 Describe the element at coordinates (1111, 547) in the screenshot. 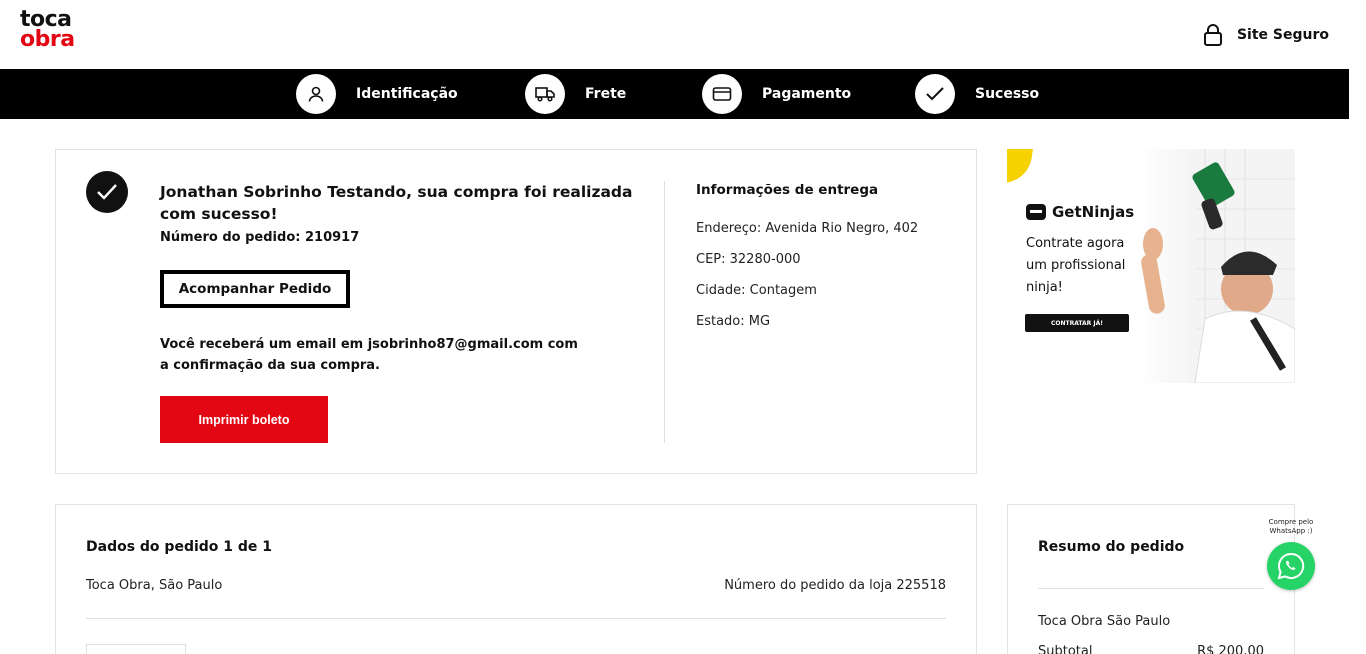

I see `order-summary-title: Resumo do pedido` at that location.